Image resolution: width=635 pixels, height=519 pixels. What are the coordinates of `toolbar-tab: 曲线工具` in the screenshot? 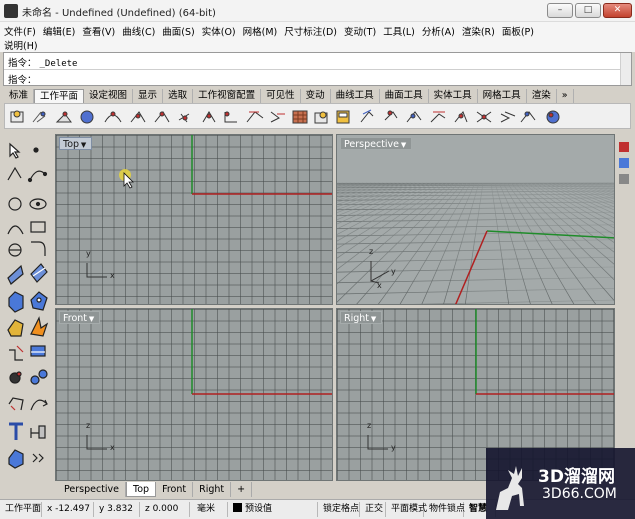 It's located at (355, 96).